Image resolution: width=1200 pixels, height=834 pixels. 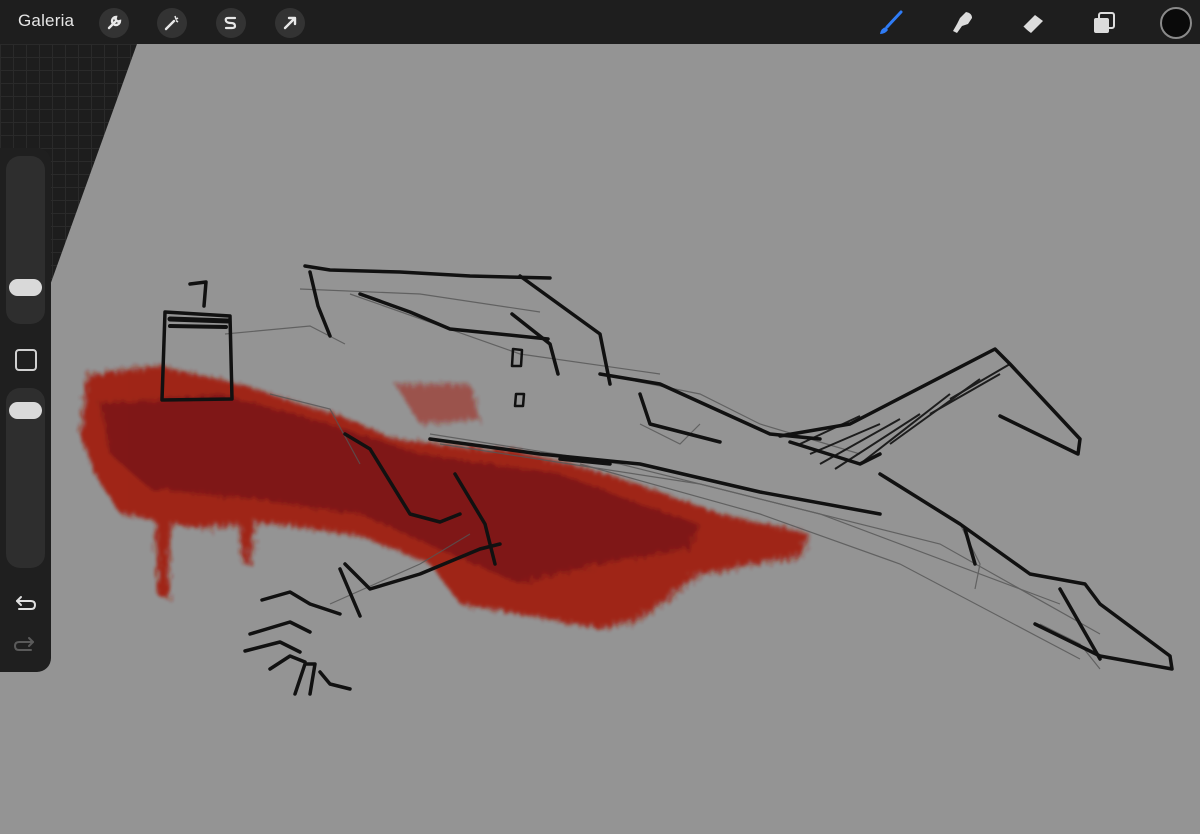 I want to click on redo-button, so click(x=25, y=646).